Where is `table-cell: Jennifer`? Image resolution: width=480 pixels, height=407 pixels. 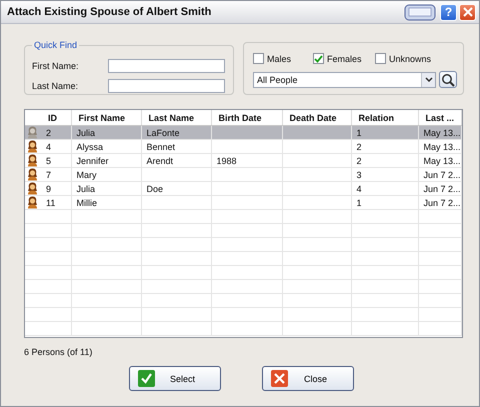
table-cell: Jennifer is located at coordinates (92, 161).